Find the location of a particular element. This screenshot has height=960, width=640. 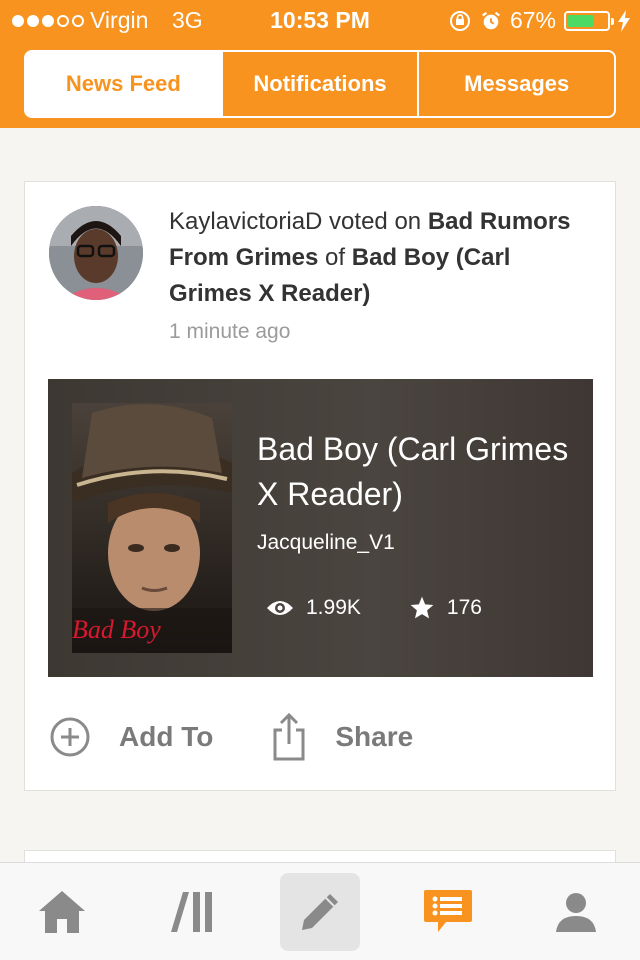

add-to-button: Add To is located at coordinates (131, 737).